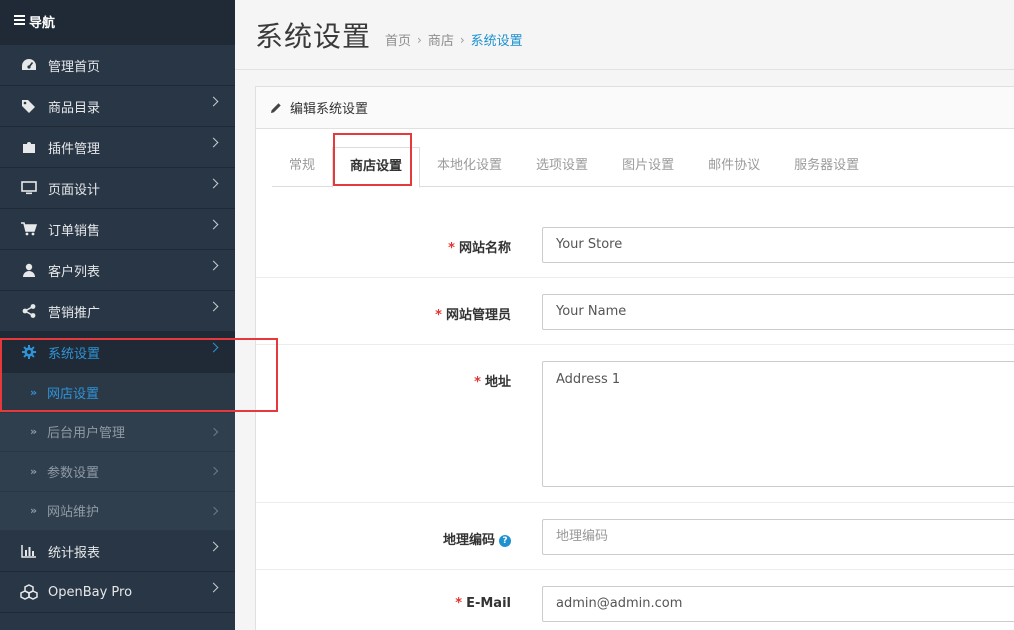 The image size is (1014, 630). Describe the element at coordinates (778, 245) in the screenshot. I see `store-name-input: Your Store` at that location.